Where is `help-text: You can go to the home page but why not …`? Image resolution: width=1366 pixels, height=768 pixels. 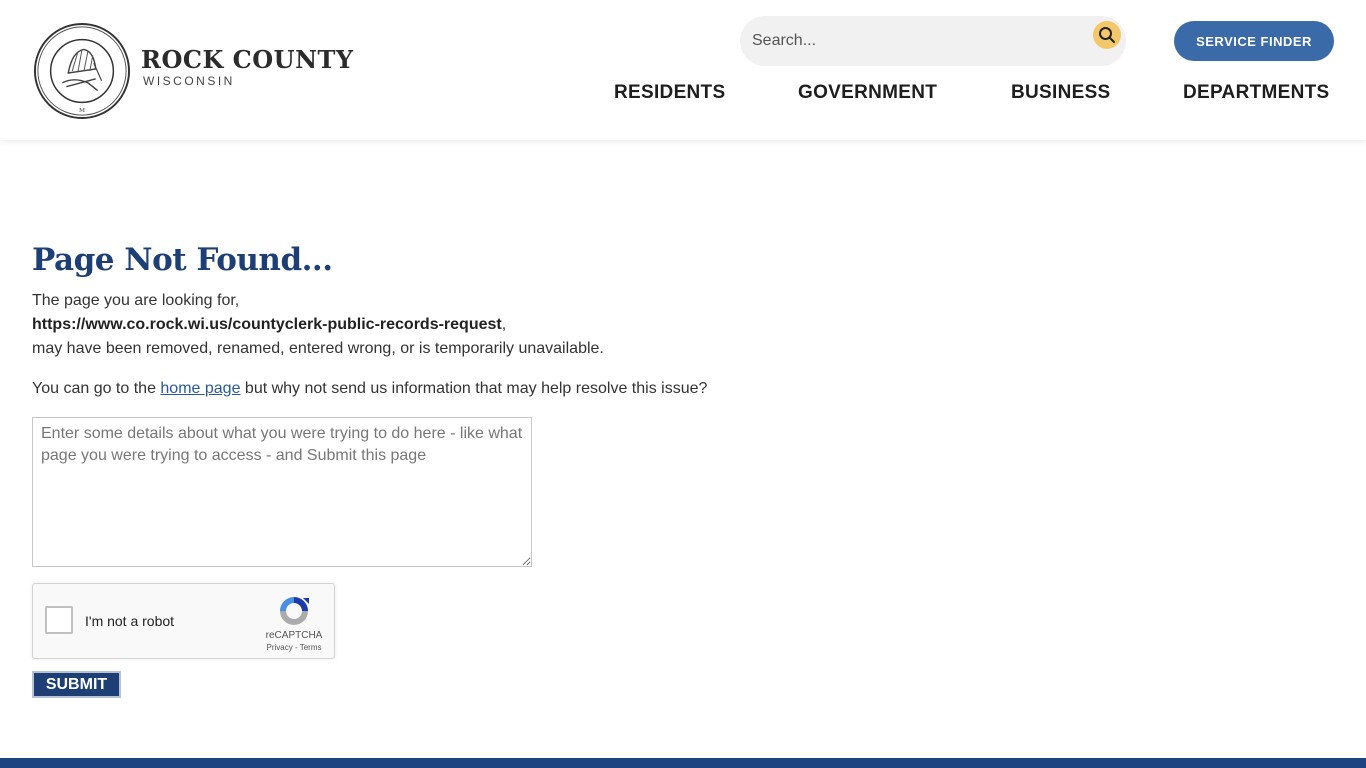
help-text: You can go to the home page but why not … is located at coordinates (482, 389).